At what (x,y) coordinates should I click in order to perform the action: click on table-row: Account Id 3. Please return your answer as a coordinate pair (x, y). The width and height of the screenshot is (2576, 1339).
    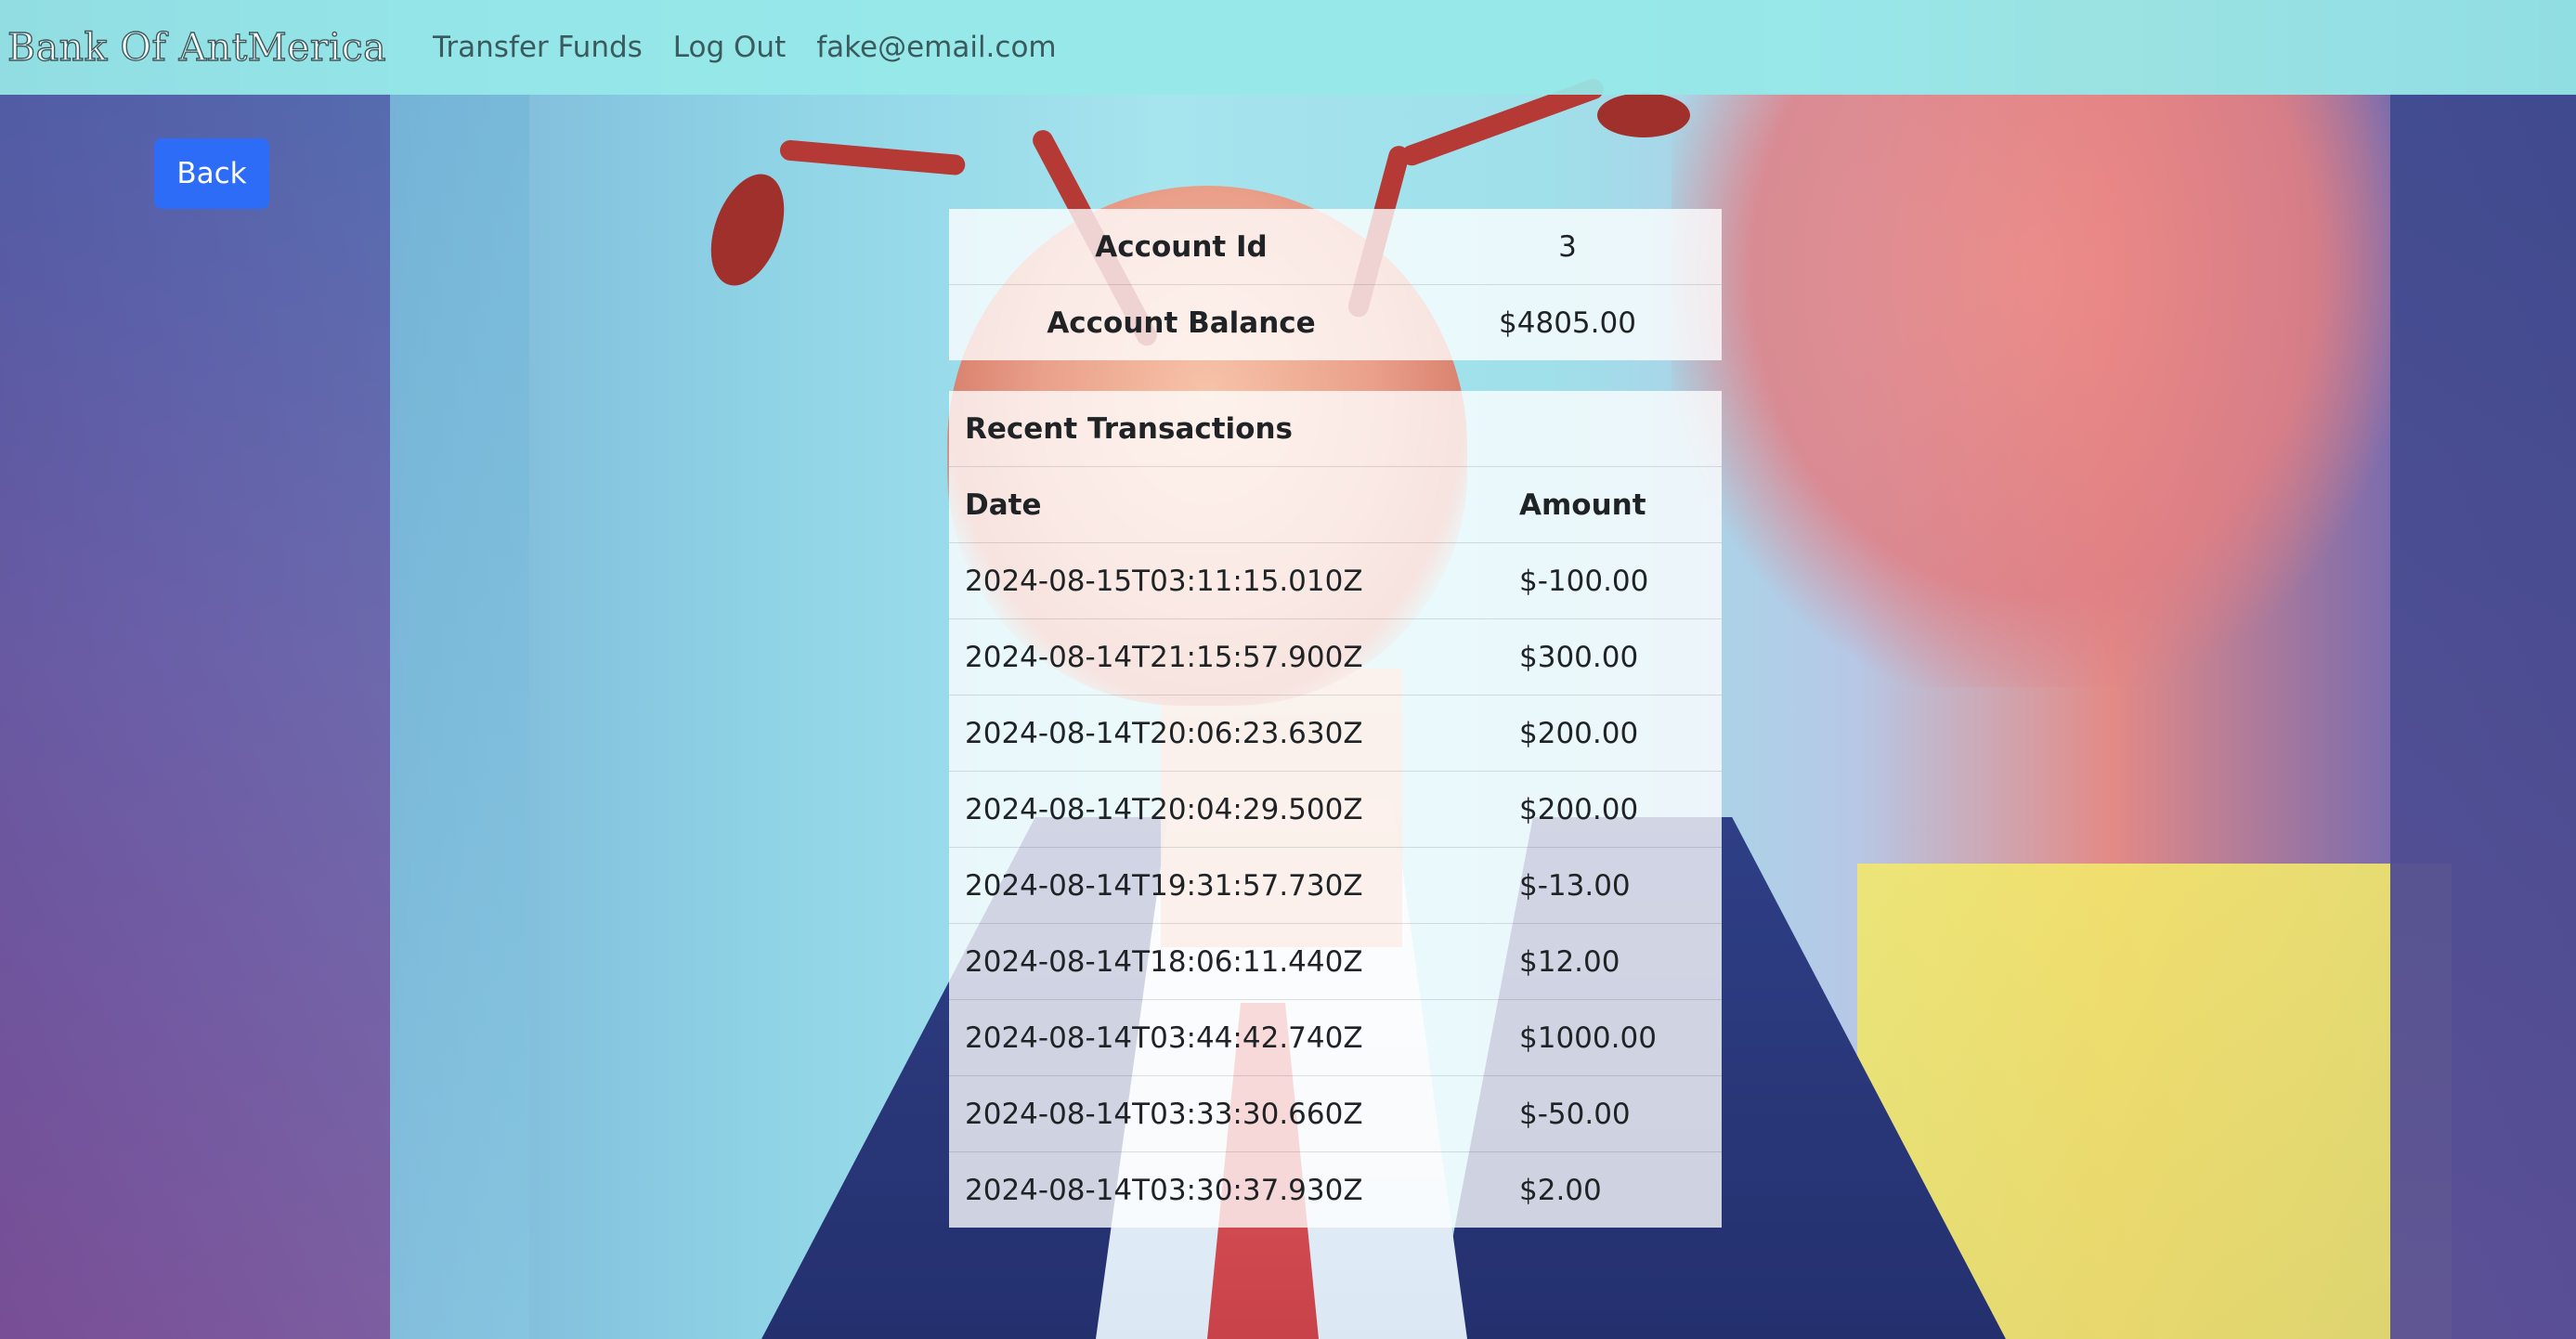
    Looking at the image, I should click on (1335, 247).